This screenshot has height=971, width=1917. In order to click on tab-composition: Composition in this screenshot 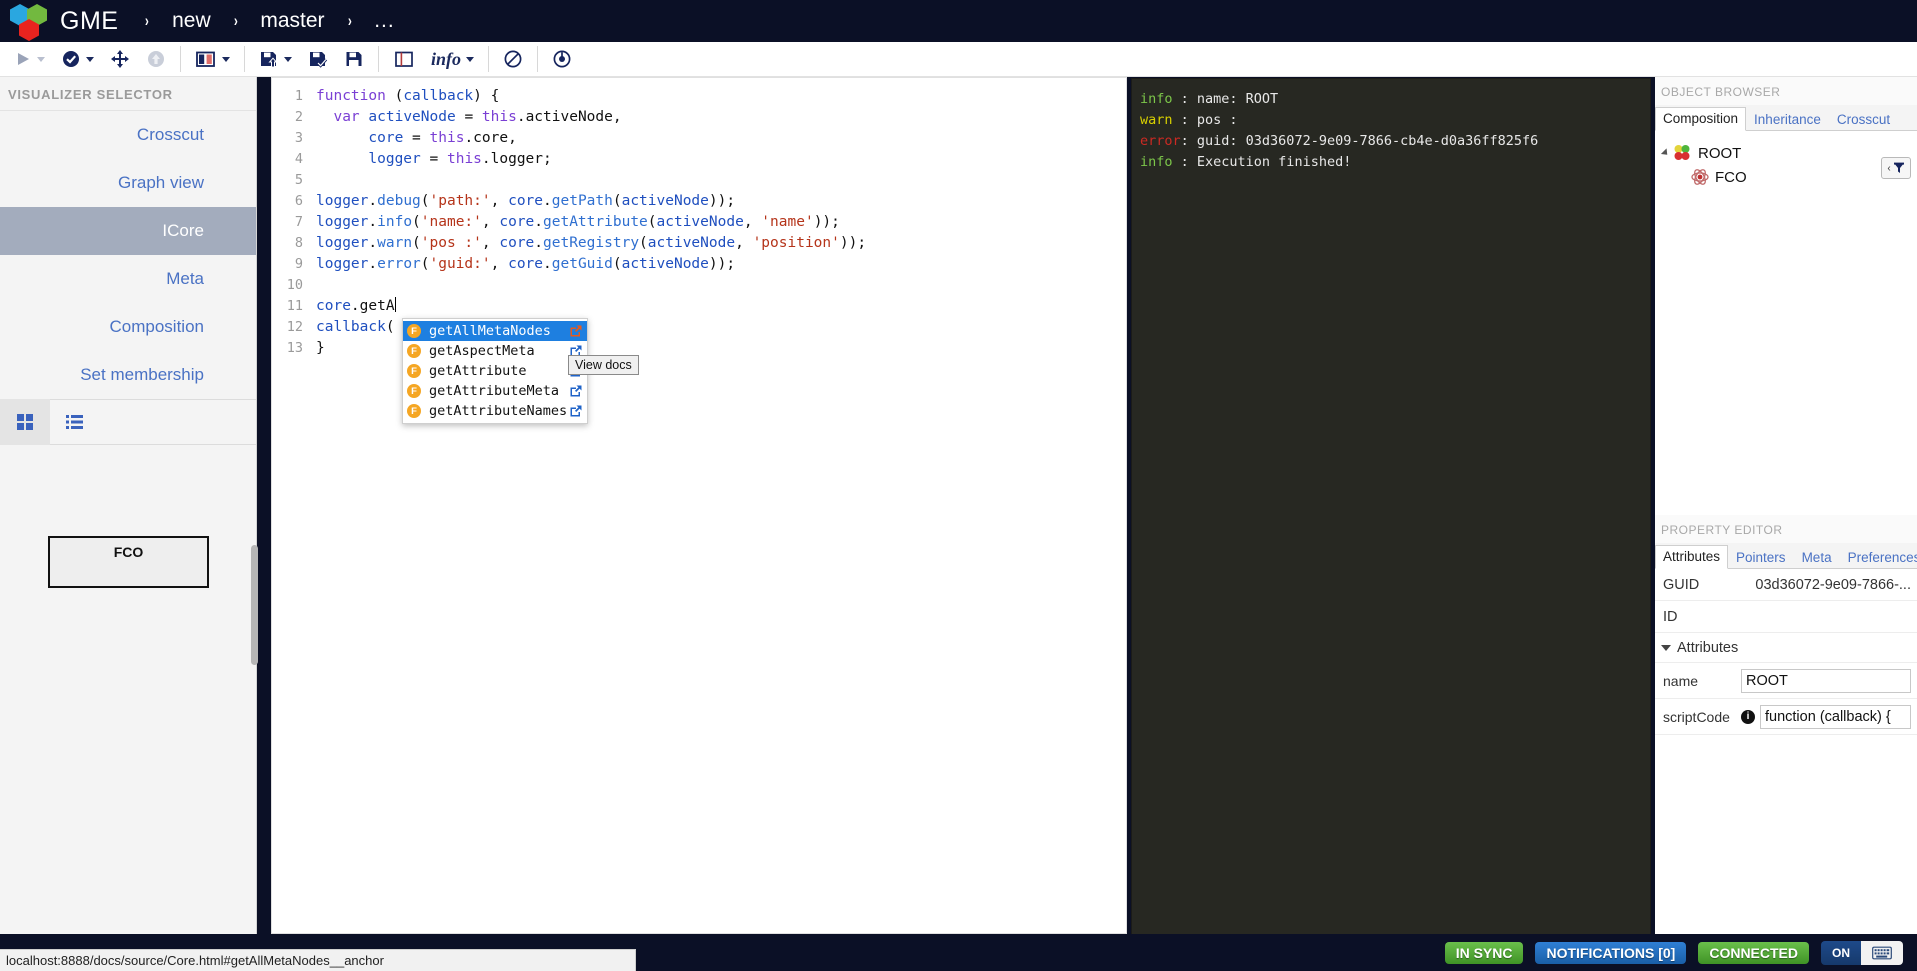, I will do `click(1701, 119)`.